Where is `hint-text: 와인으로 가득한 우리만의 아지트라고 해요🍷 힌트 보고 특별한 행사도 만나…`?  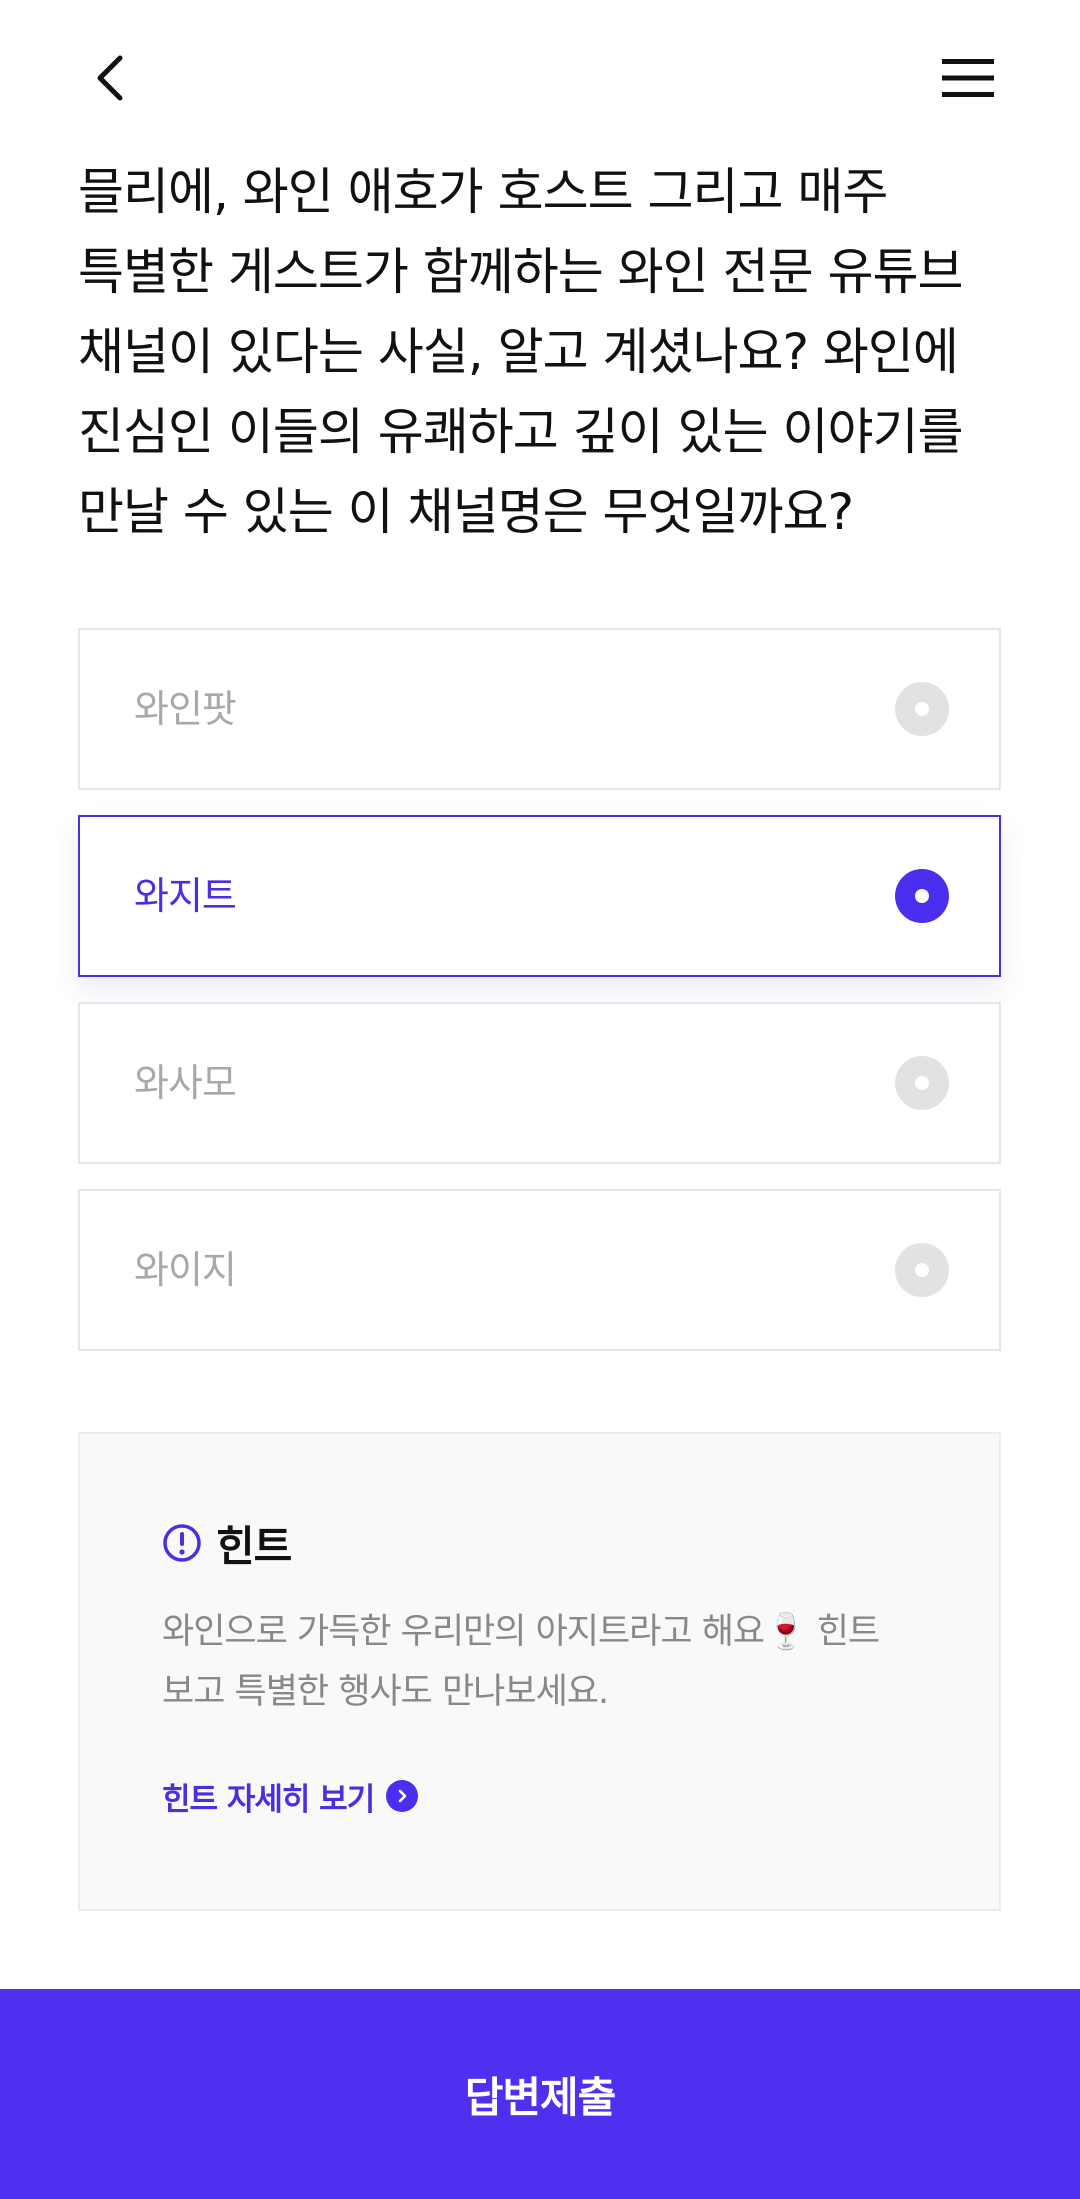
hint-text: 와인으로 가득한 우리만의 아지트라고 해요🍷 힌트 보고 특별한 행사도 만나… is located at coordinates (521, 1662).